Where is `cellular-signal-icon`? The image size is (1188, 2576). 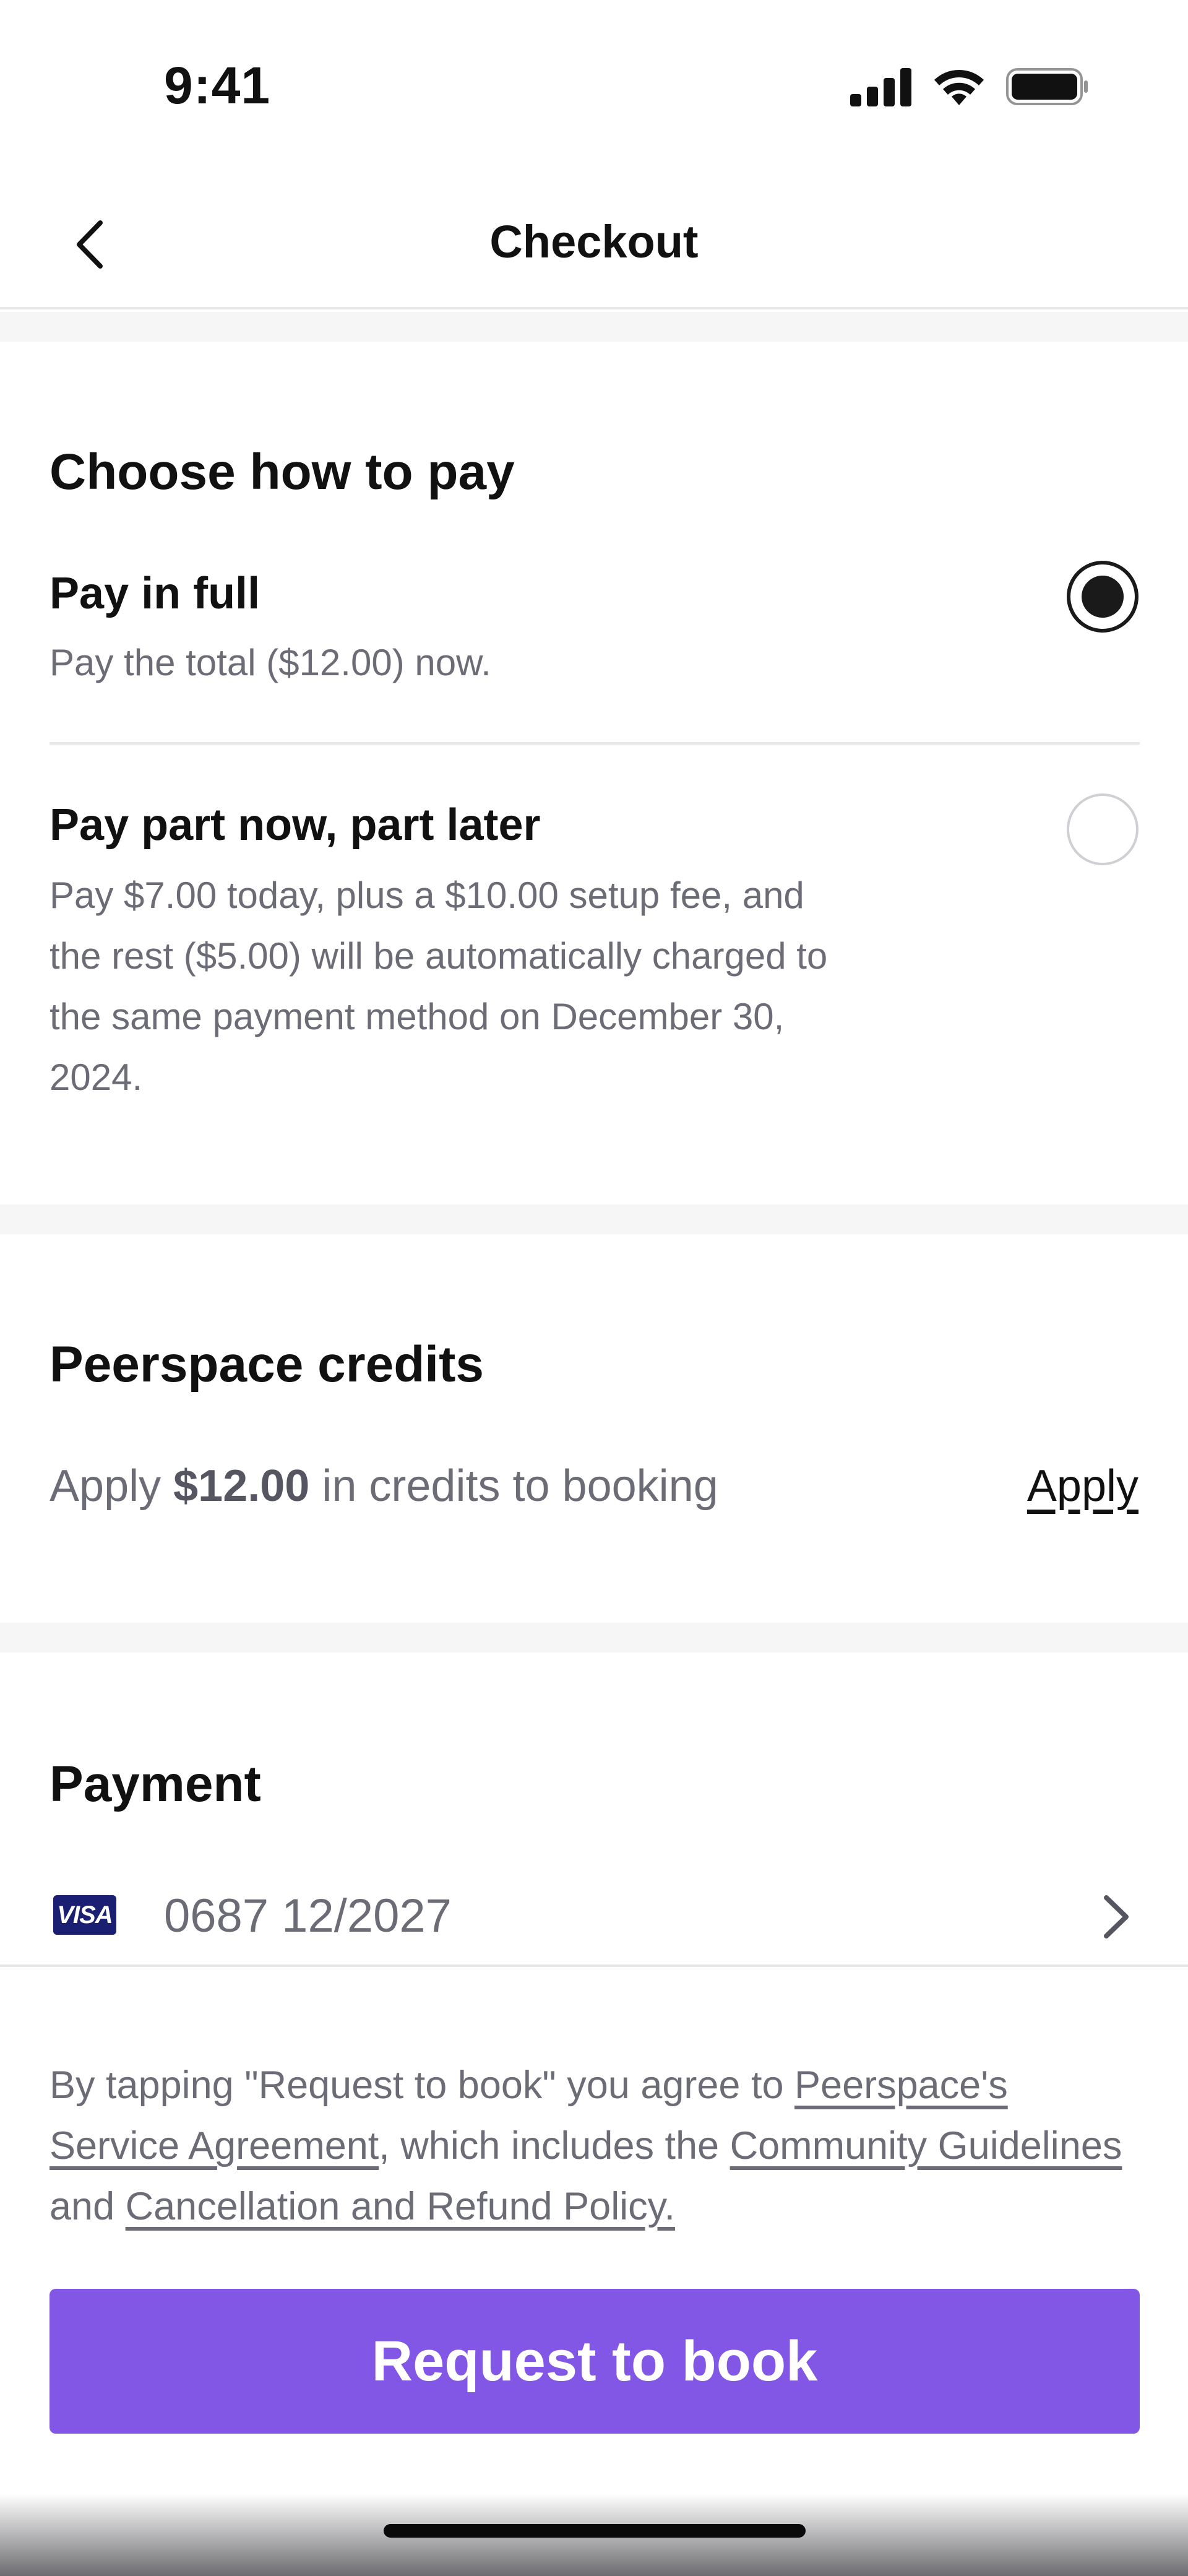 cellular-signal-icon is located at coordinates (880, 87).